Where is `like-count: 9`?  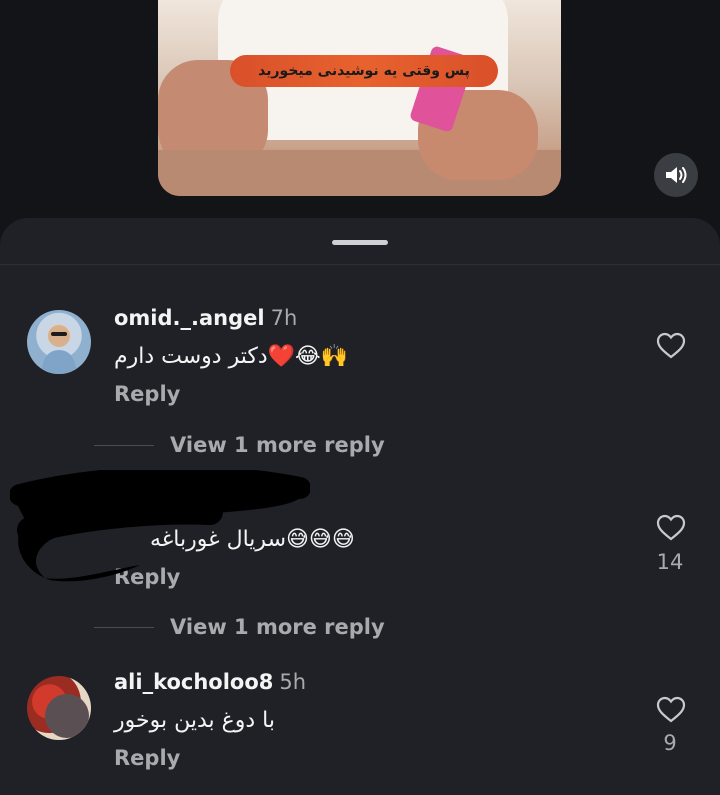
like-count: 9 is located at coordinates (670, 743).